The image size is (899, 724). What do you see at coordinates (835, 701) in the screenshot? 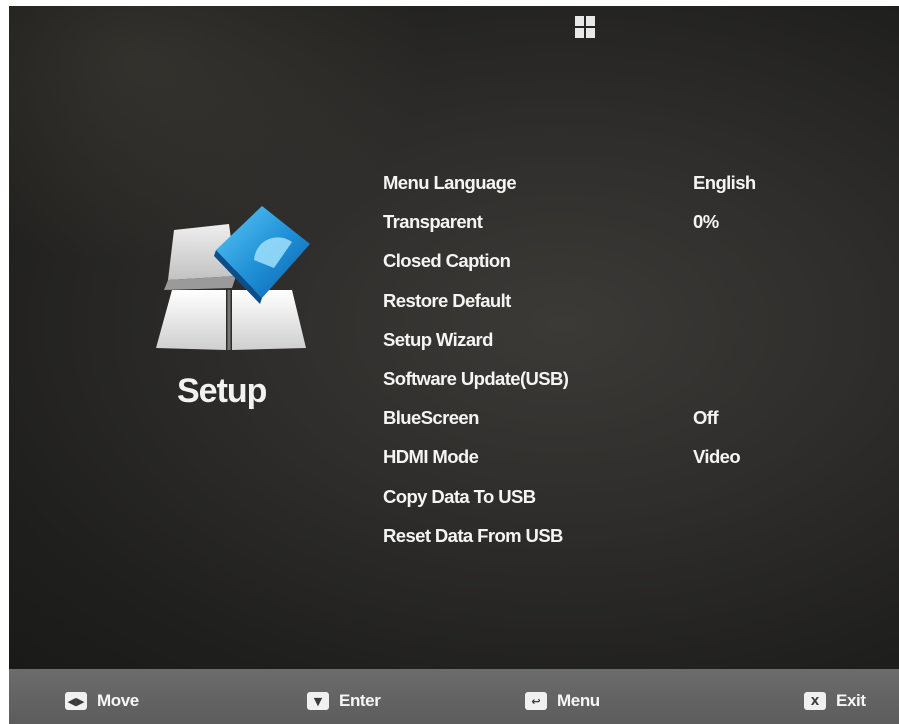
I see `exit-hint: X Exit` at bounding box center [835, 701].